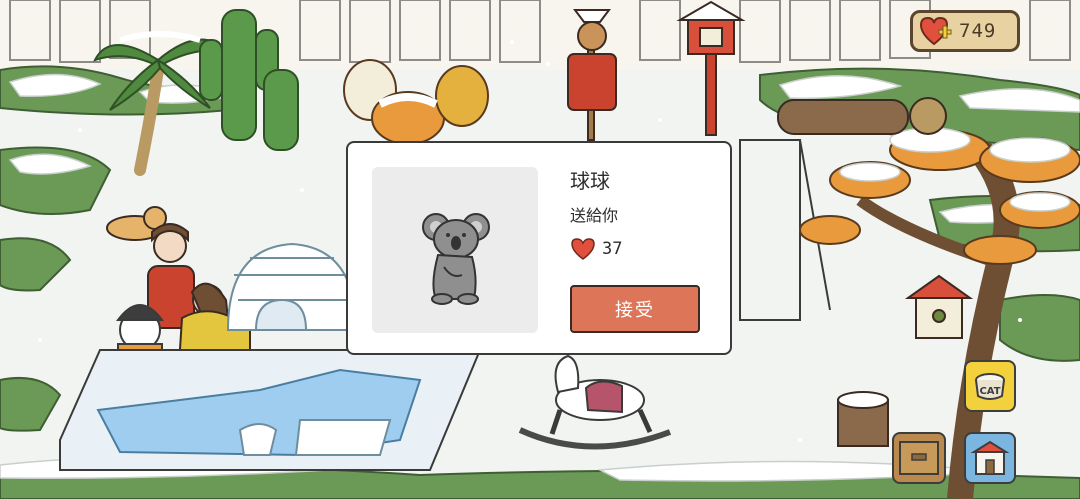  I want to click on cat-food-bowl-icon: CAT, so click(990, 386).